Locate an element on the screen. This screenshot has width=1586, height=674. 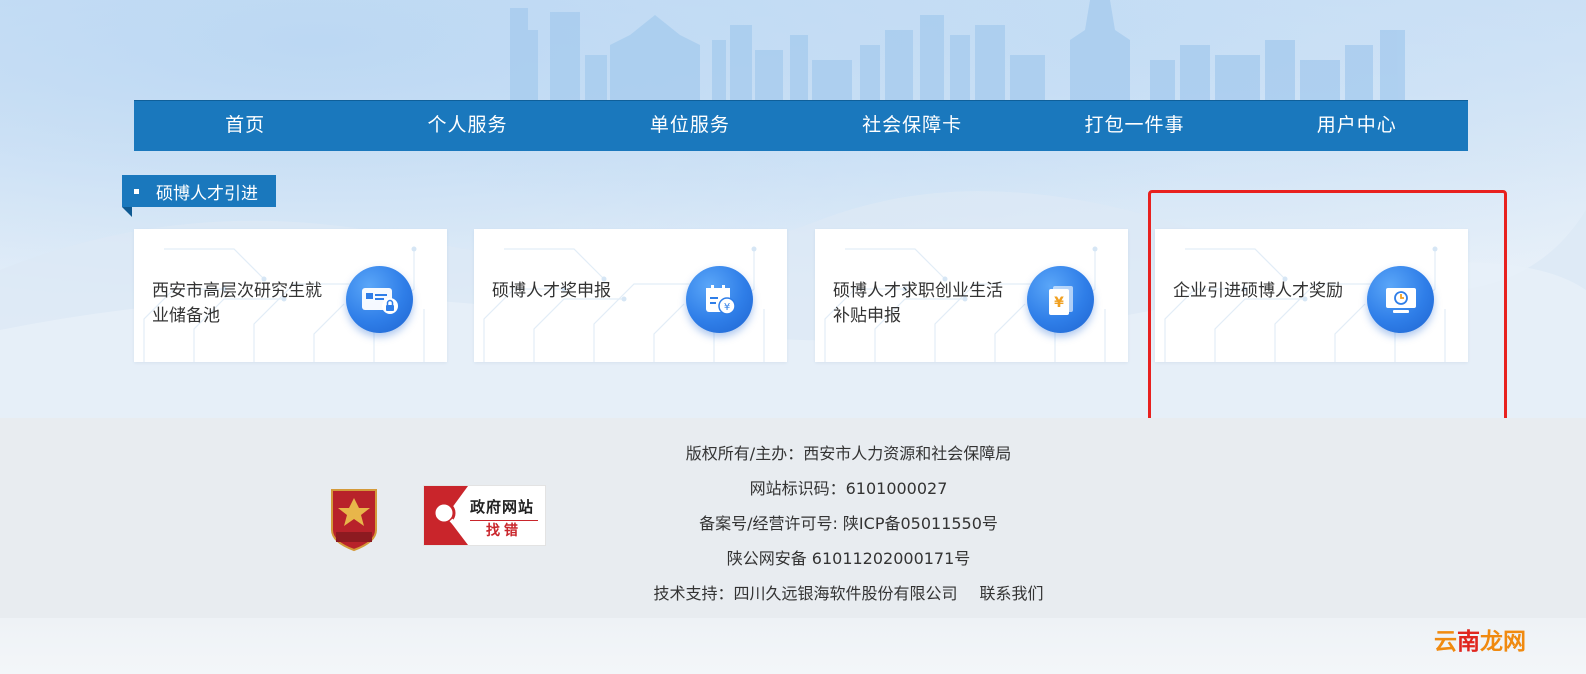
nav-item-personal-services: 个人服务 is located at coordinates (467, 125).